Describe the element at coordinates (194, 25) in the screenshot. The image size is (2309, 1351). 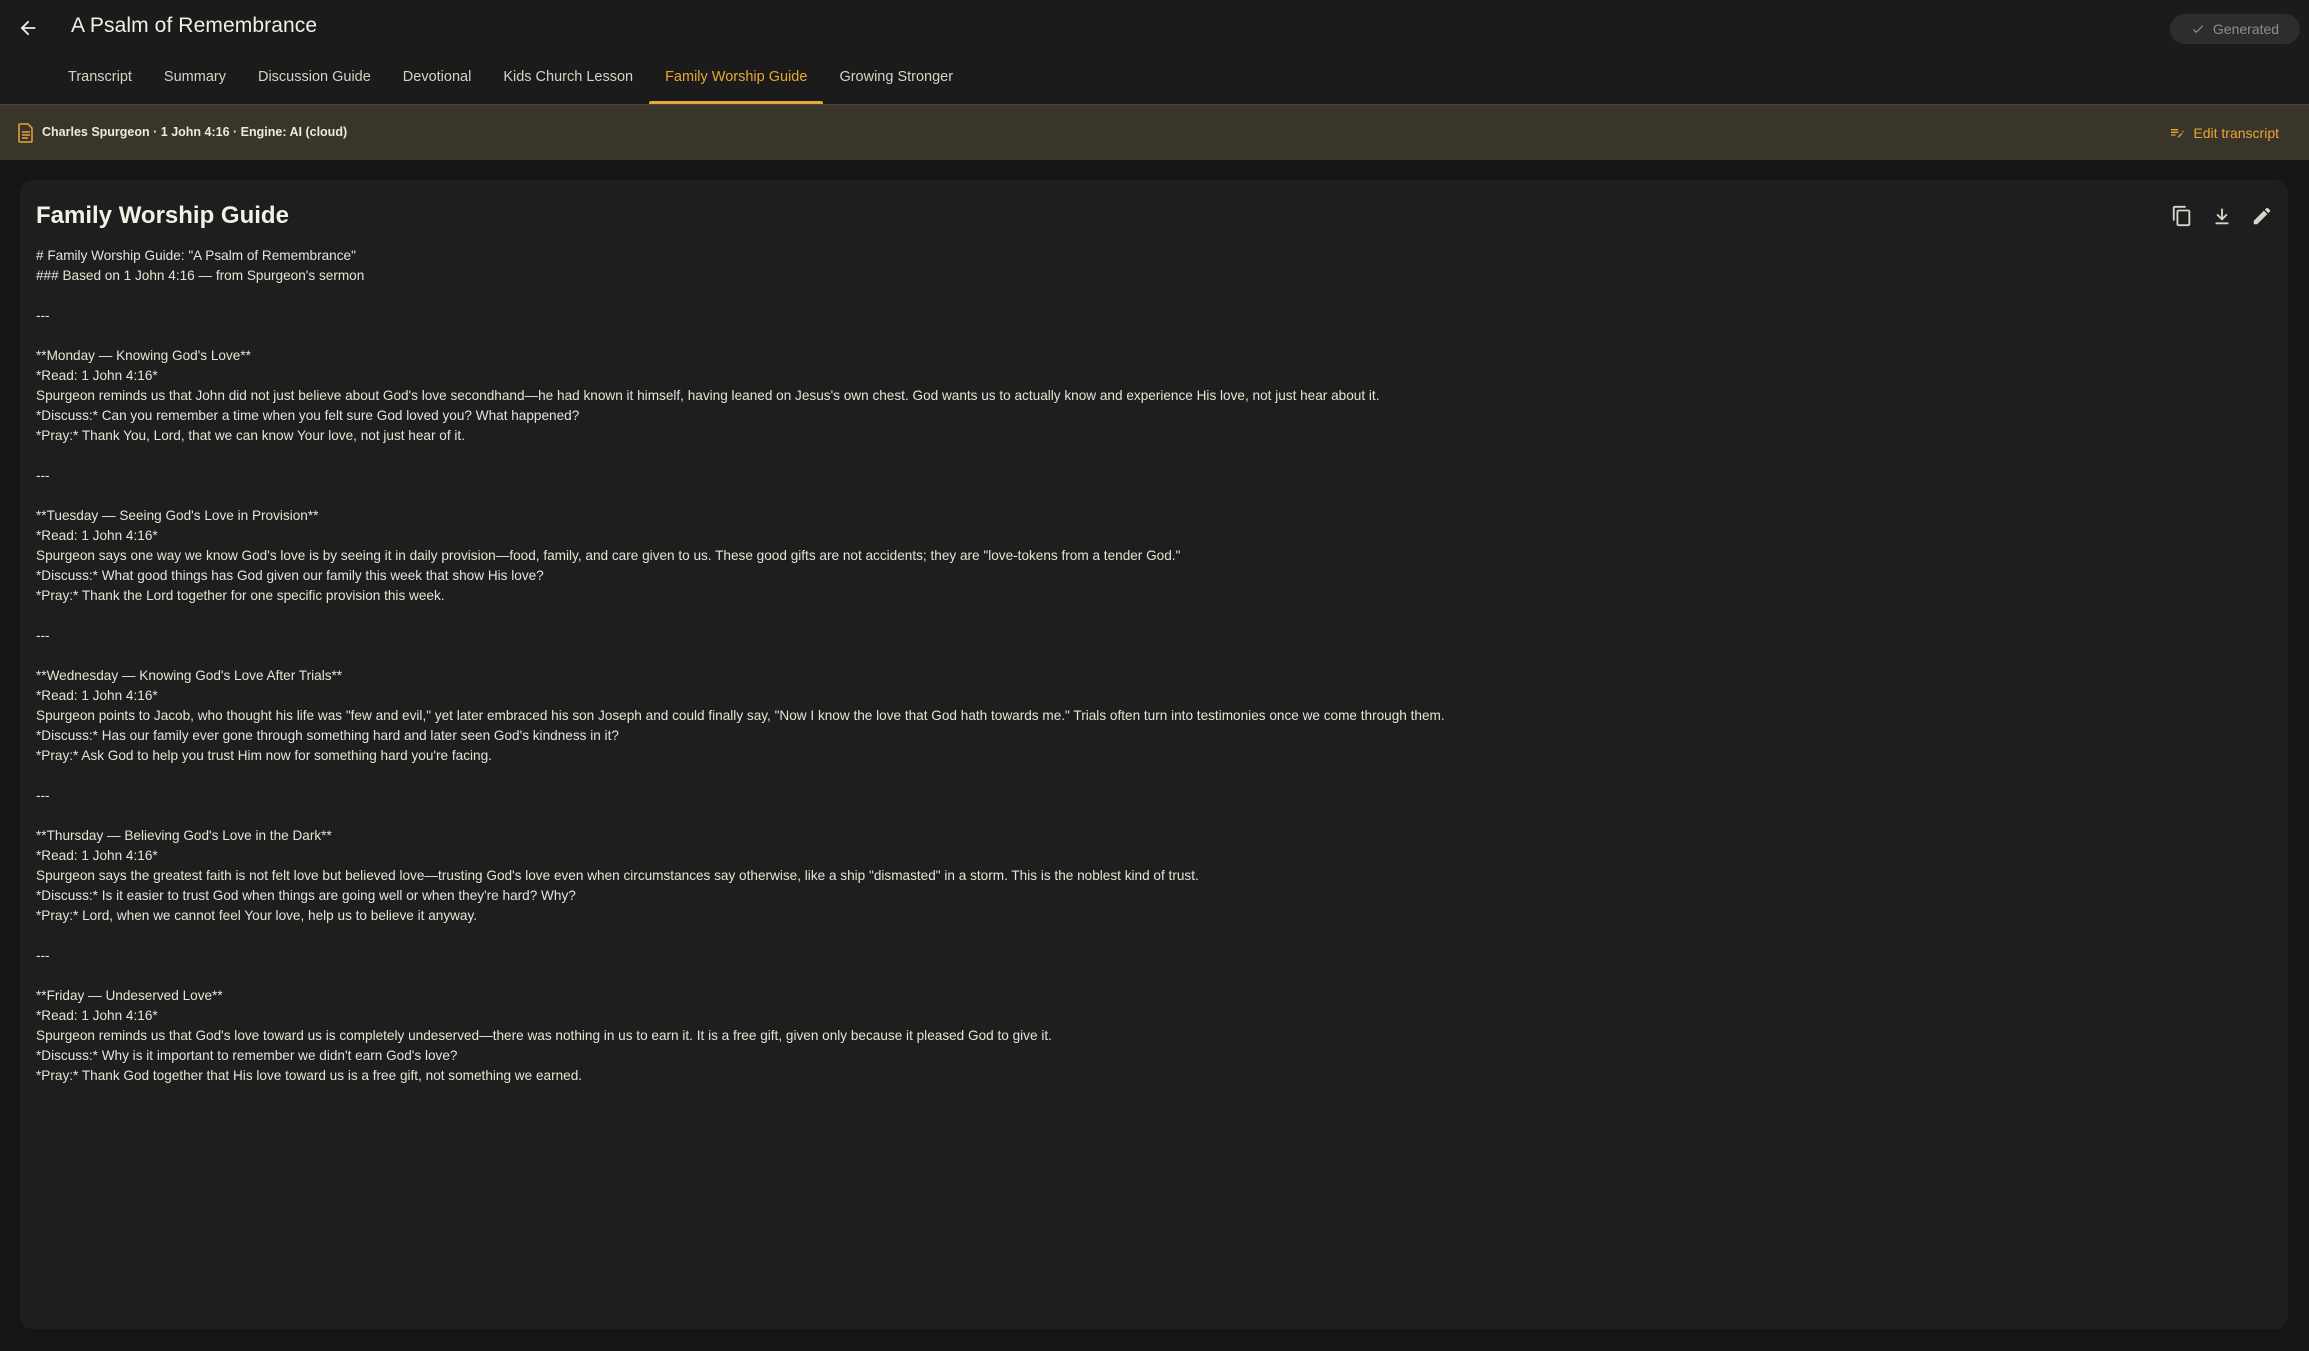
I see `page-title: A Psalm of Remembrance` at that location.